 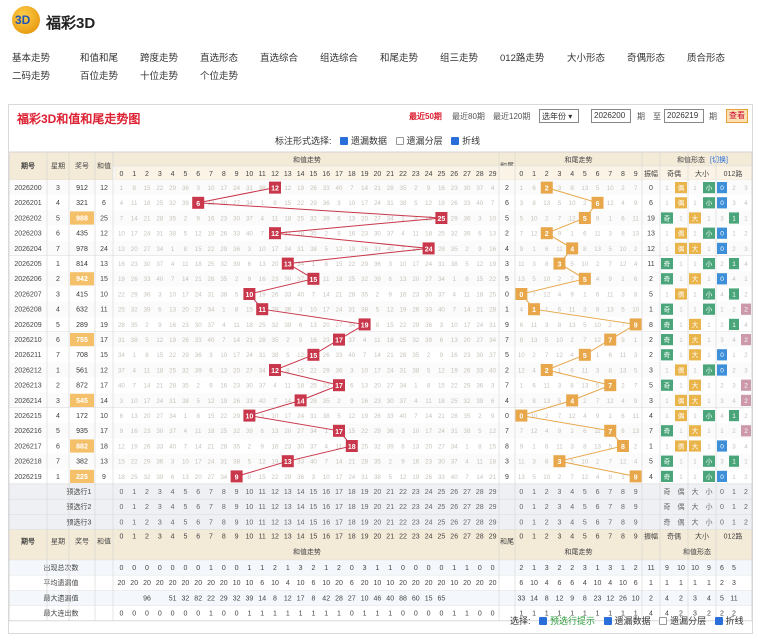 I want to click on sum-ball-text: 9, so click(x=237, y=477).